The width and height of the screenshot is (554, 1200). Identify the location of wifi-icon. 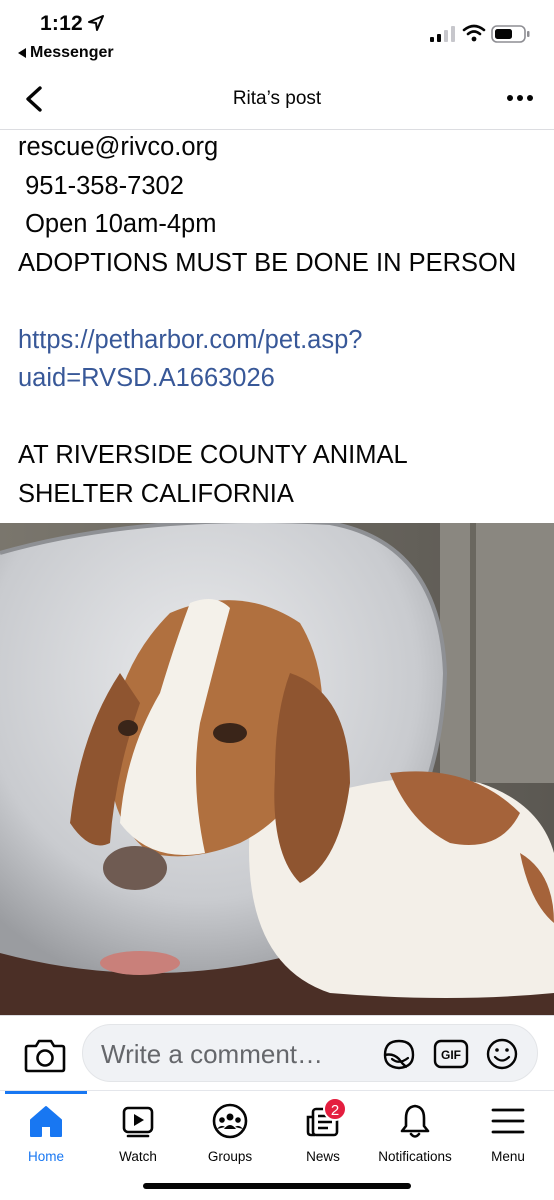
(474, 33).